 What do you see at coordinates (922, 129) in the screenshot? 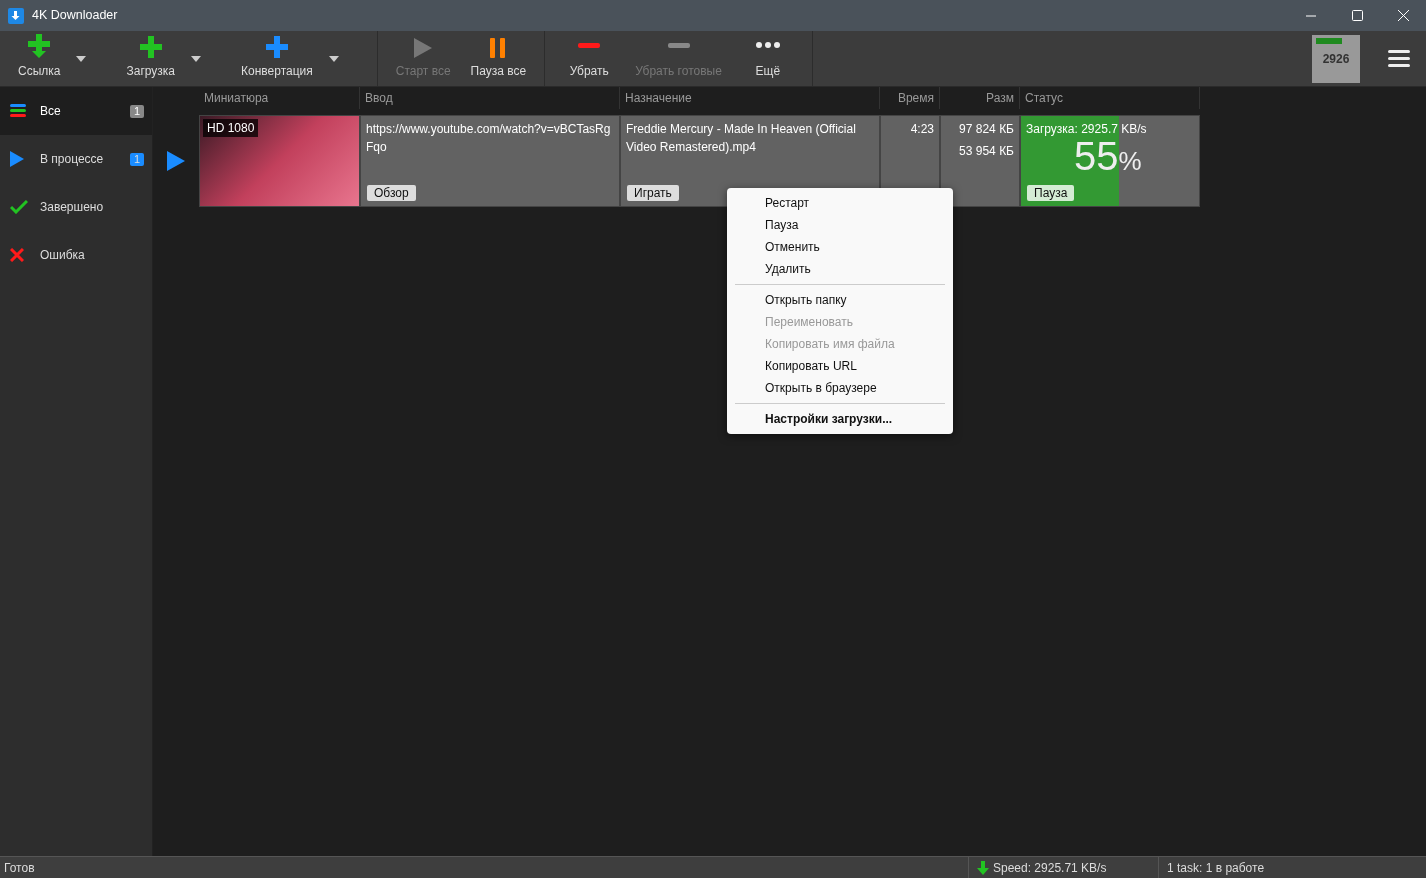
I see `duration-text: 4:23` at bounding box center [922, 129].